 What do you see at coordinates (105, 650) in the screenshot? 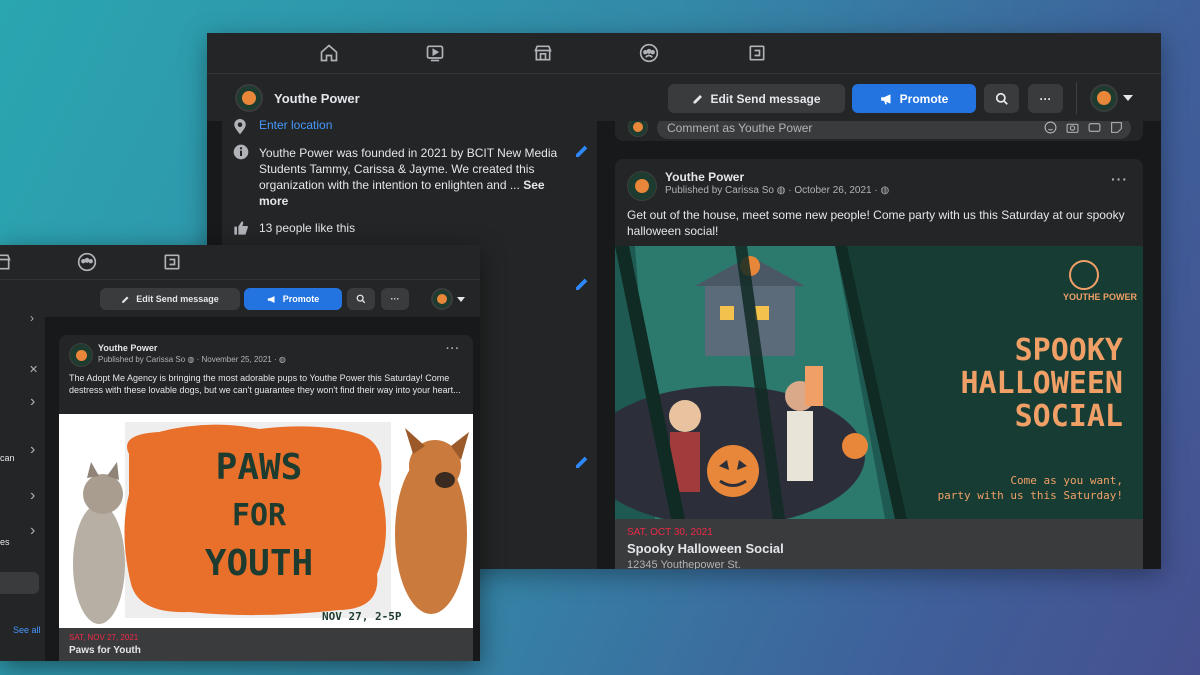
I see `event-title: Paws for Youth` at bounding box center [105, 650].